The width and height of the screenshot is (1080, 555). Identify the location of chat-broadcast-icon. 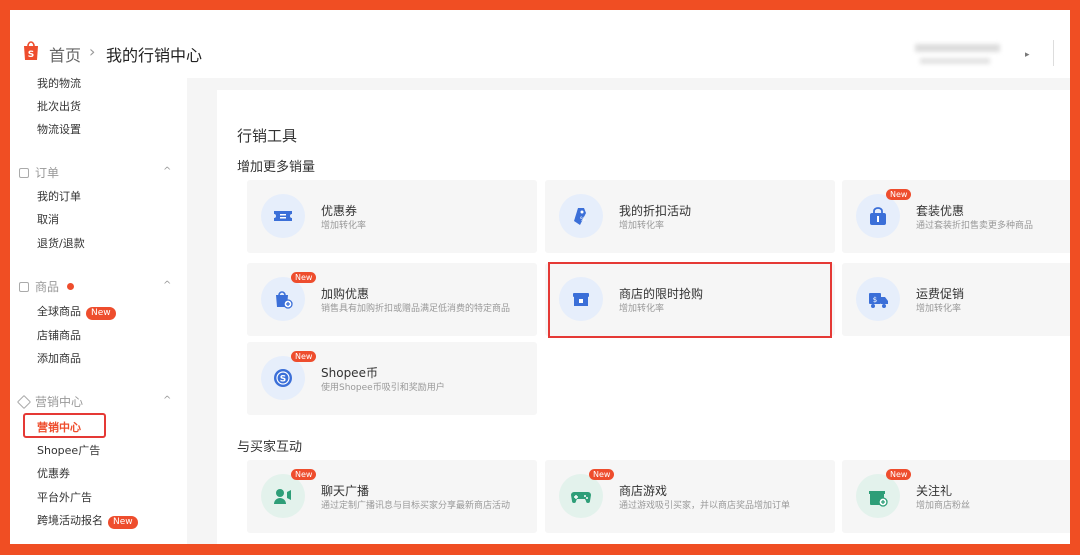
(283, 496).